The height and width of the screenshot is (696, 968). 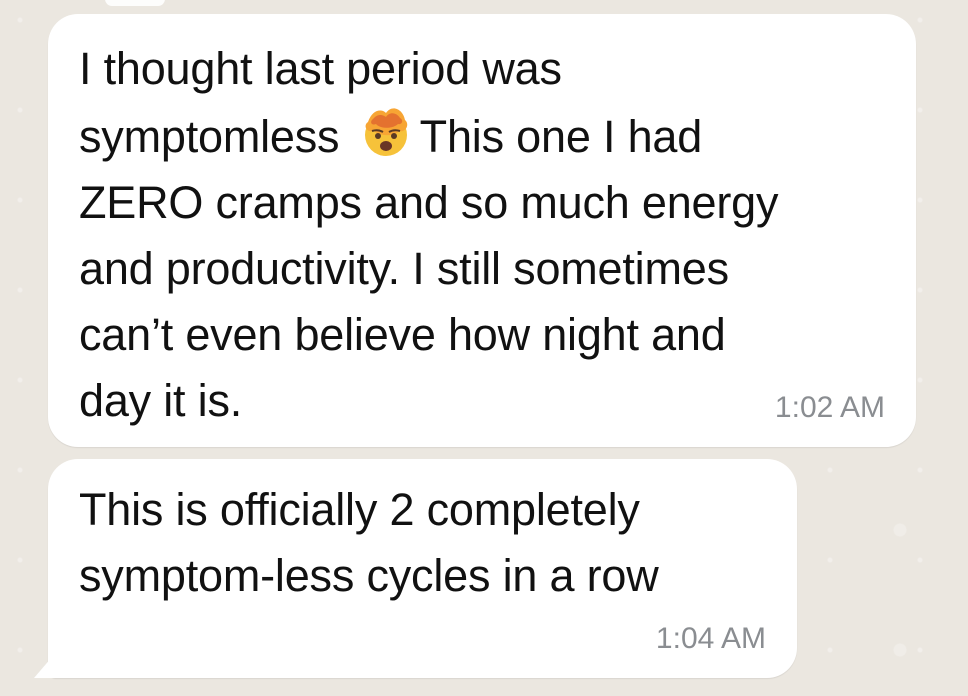 I want to click on exploding-head-emoji-icon, so click(x=386, y=132).